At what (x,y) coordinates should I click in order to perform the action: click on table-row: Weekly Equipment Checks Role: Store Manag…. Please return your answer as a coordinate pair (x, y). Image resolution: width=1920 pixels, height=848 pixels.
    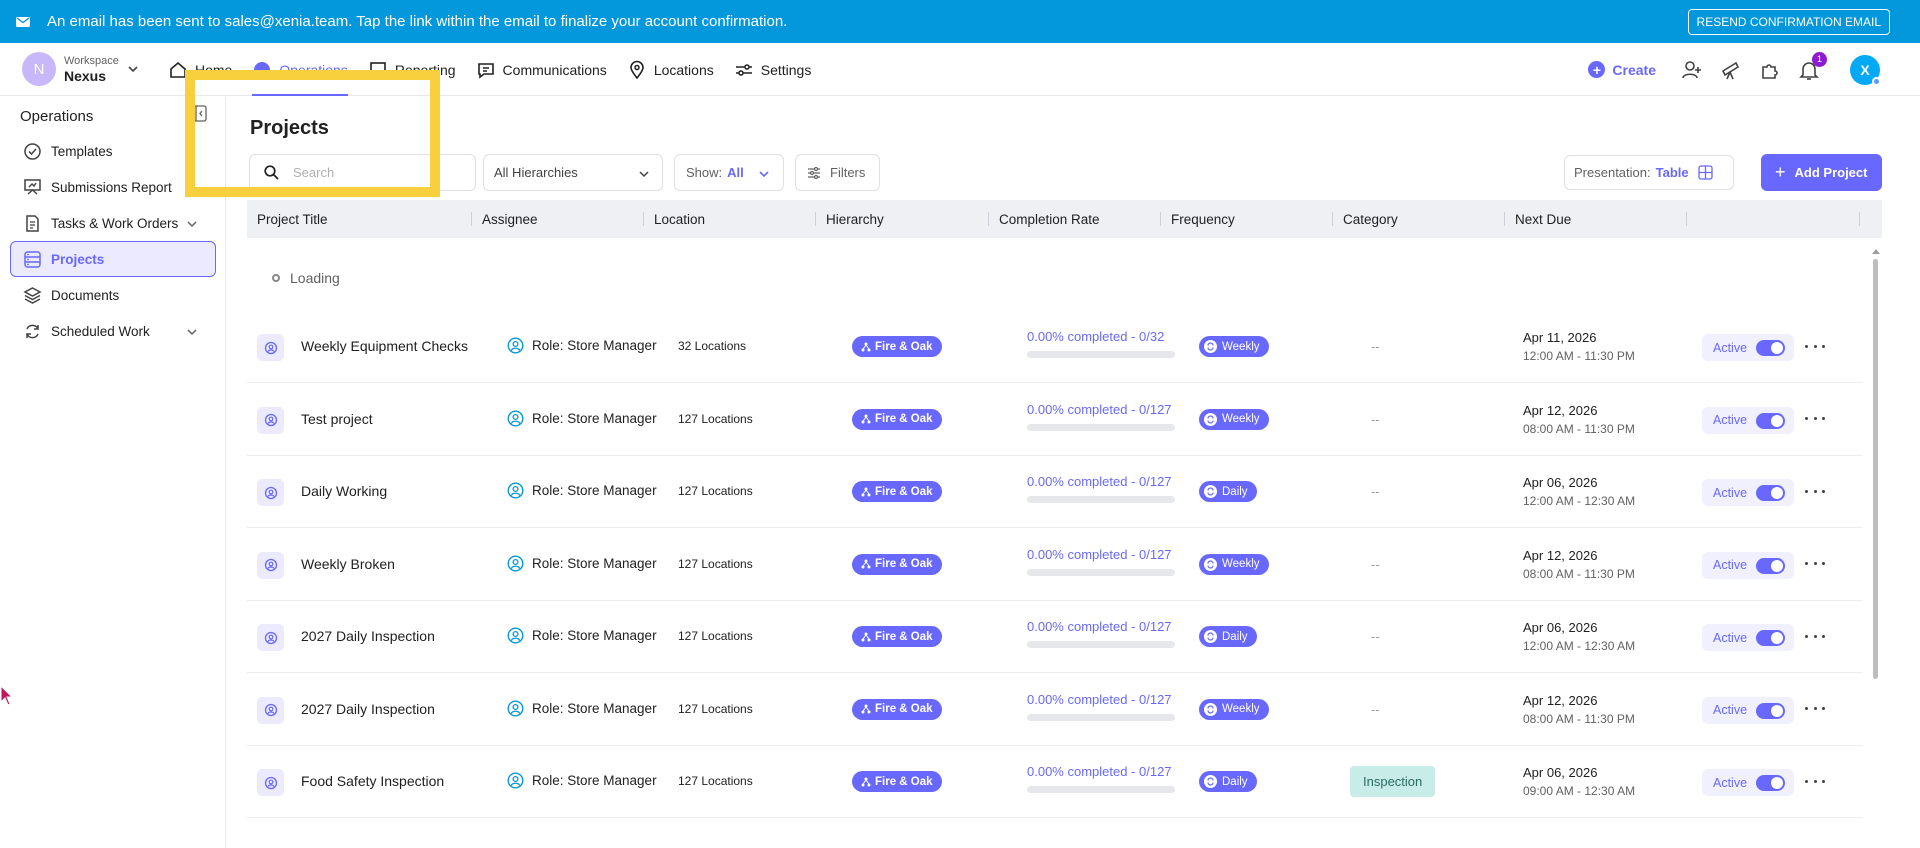
    Looking at the image, I should click on (1055, 347).